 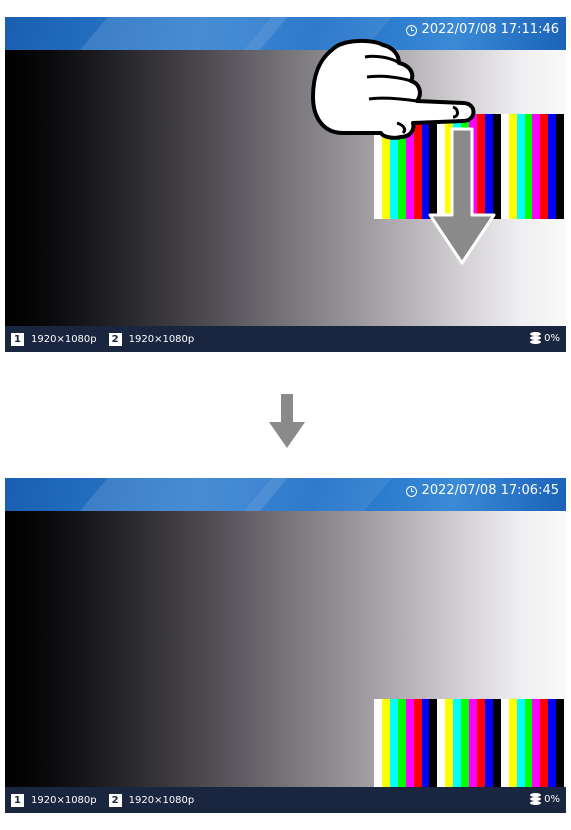 What do you see at coordinates (393, 89) in the screenshot?
I see `hand-pointer-icon` at bounding box center [393, 89].